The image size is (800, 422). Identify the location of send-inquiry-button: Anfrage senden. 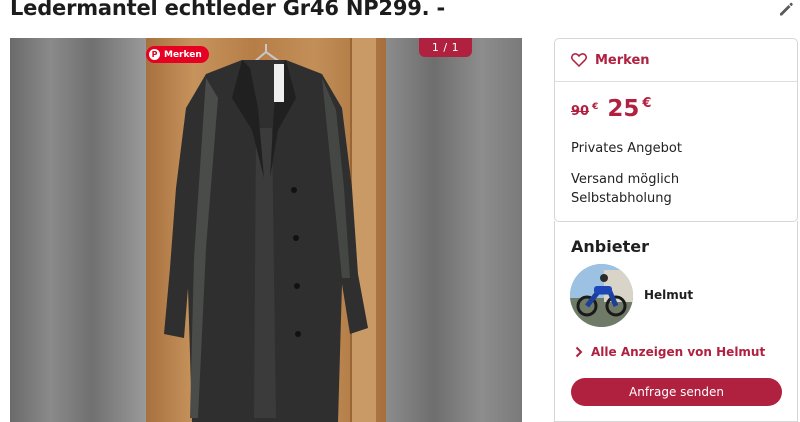
(676, 392).